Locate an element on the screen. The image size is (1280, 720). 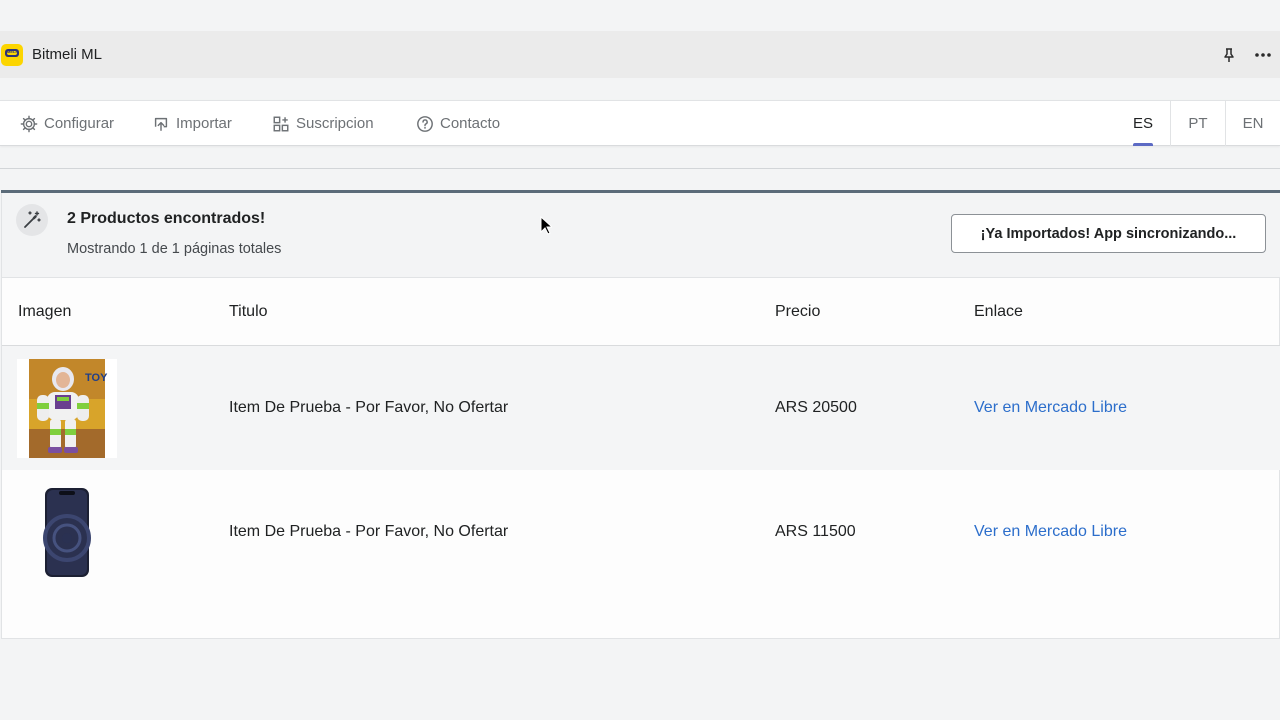
nav-item-configurar: Configurar is located at coordinates (67, 123).